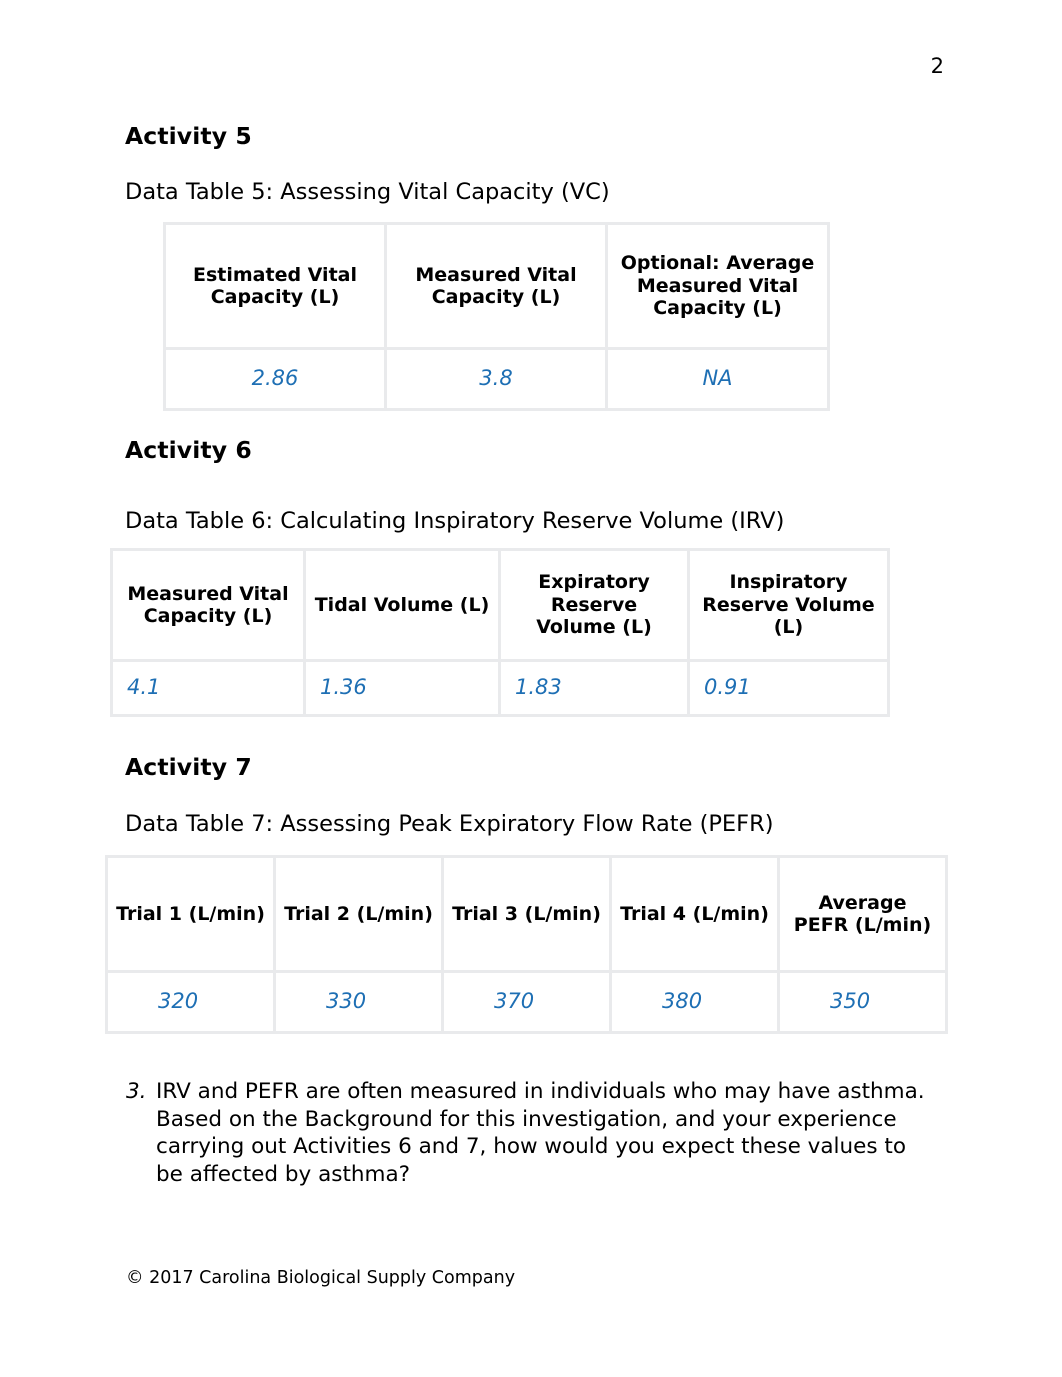 This screenshot has height=1377, width=1062. Describe the element at coordinates (208, 688) in the screenshot. I see `table6-value-cell: 4.1` at that location.